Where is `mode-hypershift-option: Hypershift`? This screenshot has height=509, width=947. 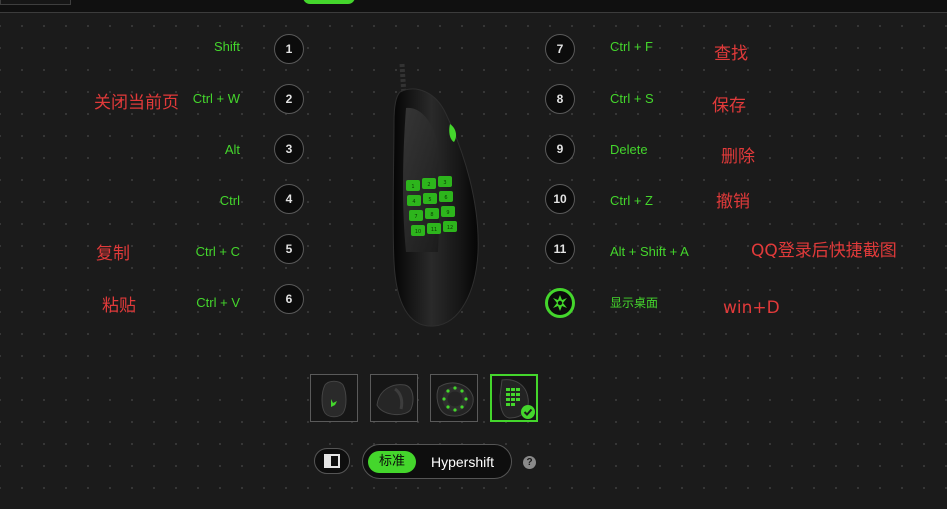
mode-hypershift-option: Hypershift is located at coordinates (462, 462).